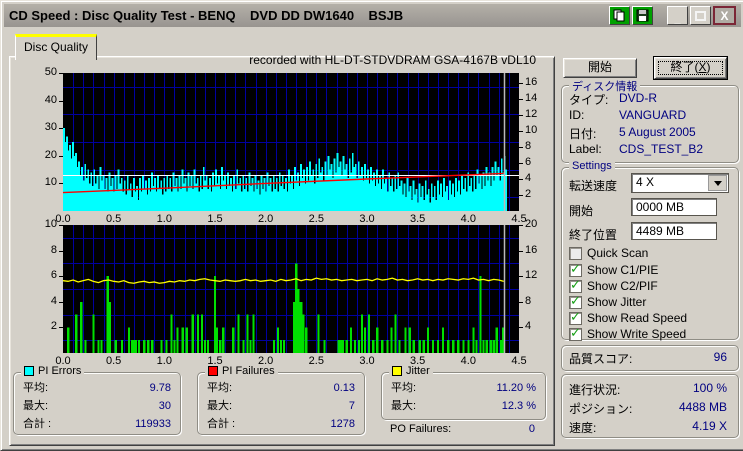  I want to click on transfer-rate-value: 4 X, so click(645, 182).